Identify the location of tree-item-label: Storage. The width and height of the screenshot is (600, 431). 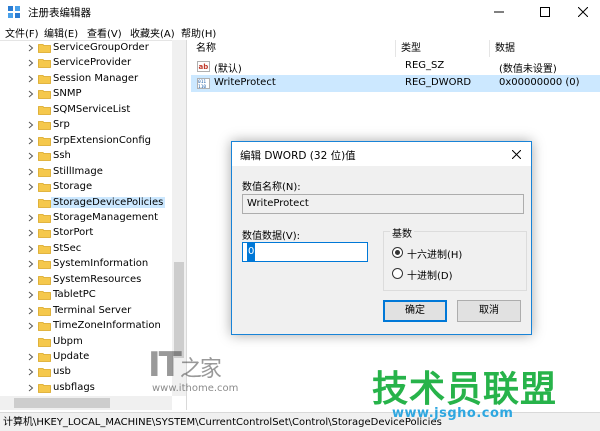
(73, 187).